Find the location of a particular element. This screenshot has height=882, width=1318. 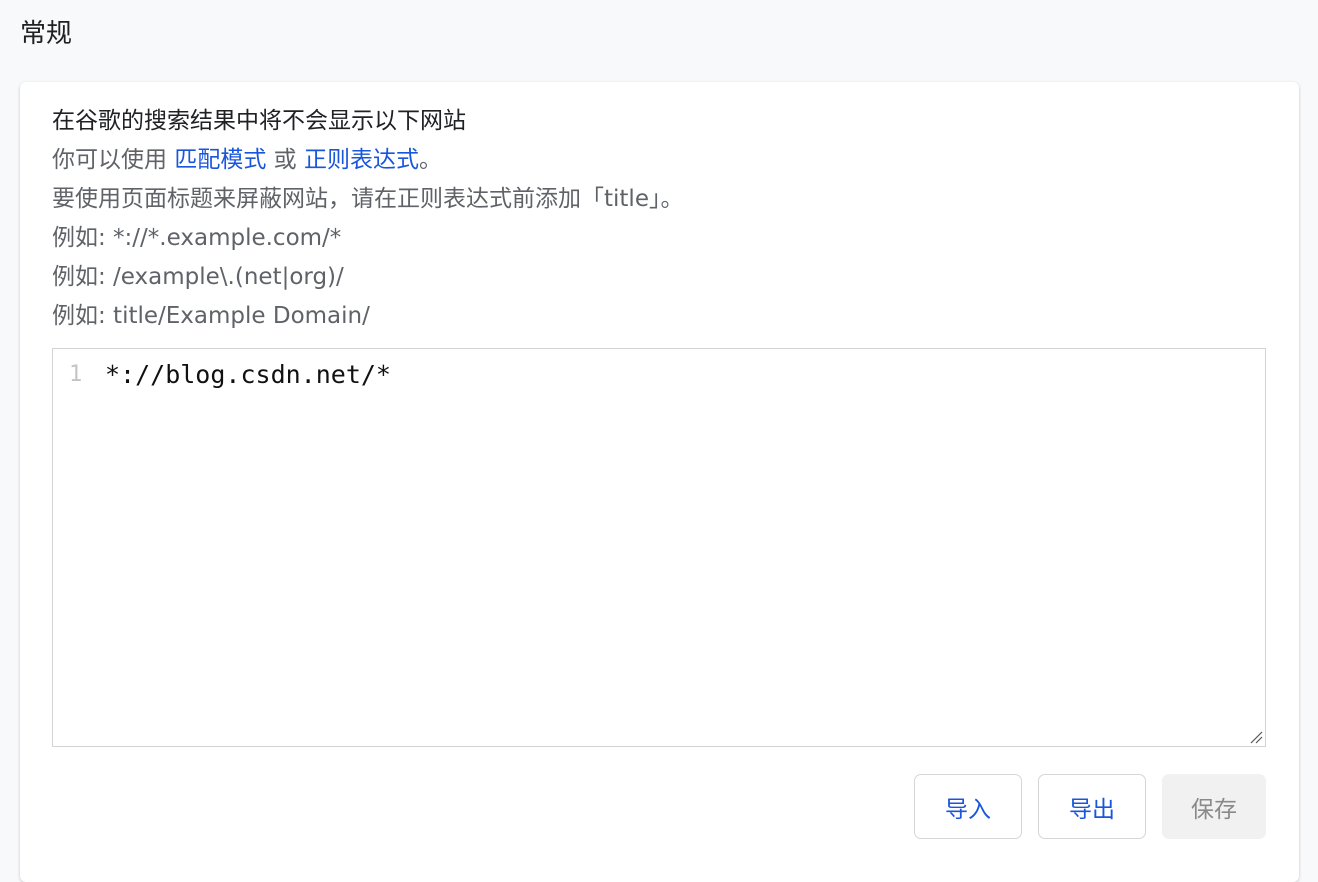

description-title-hint: 要使用页面标题来屏蔽网站，请在正则表达式前添加「title」。 is located at coordinates (368, 199).